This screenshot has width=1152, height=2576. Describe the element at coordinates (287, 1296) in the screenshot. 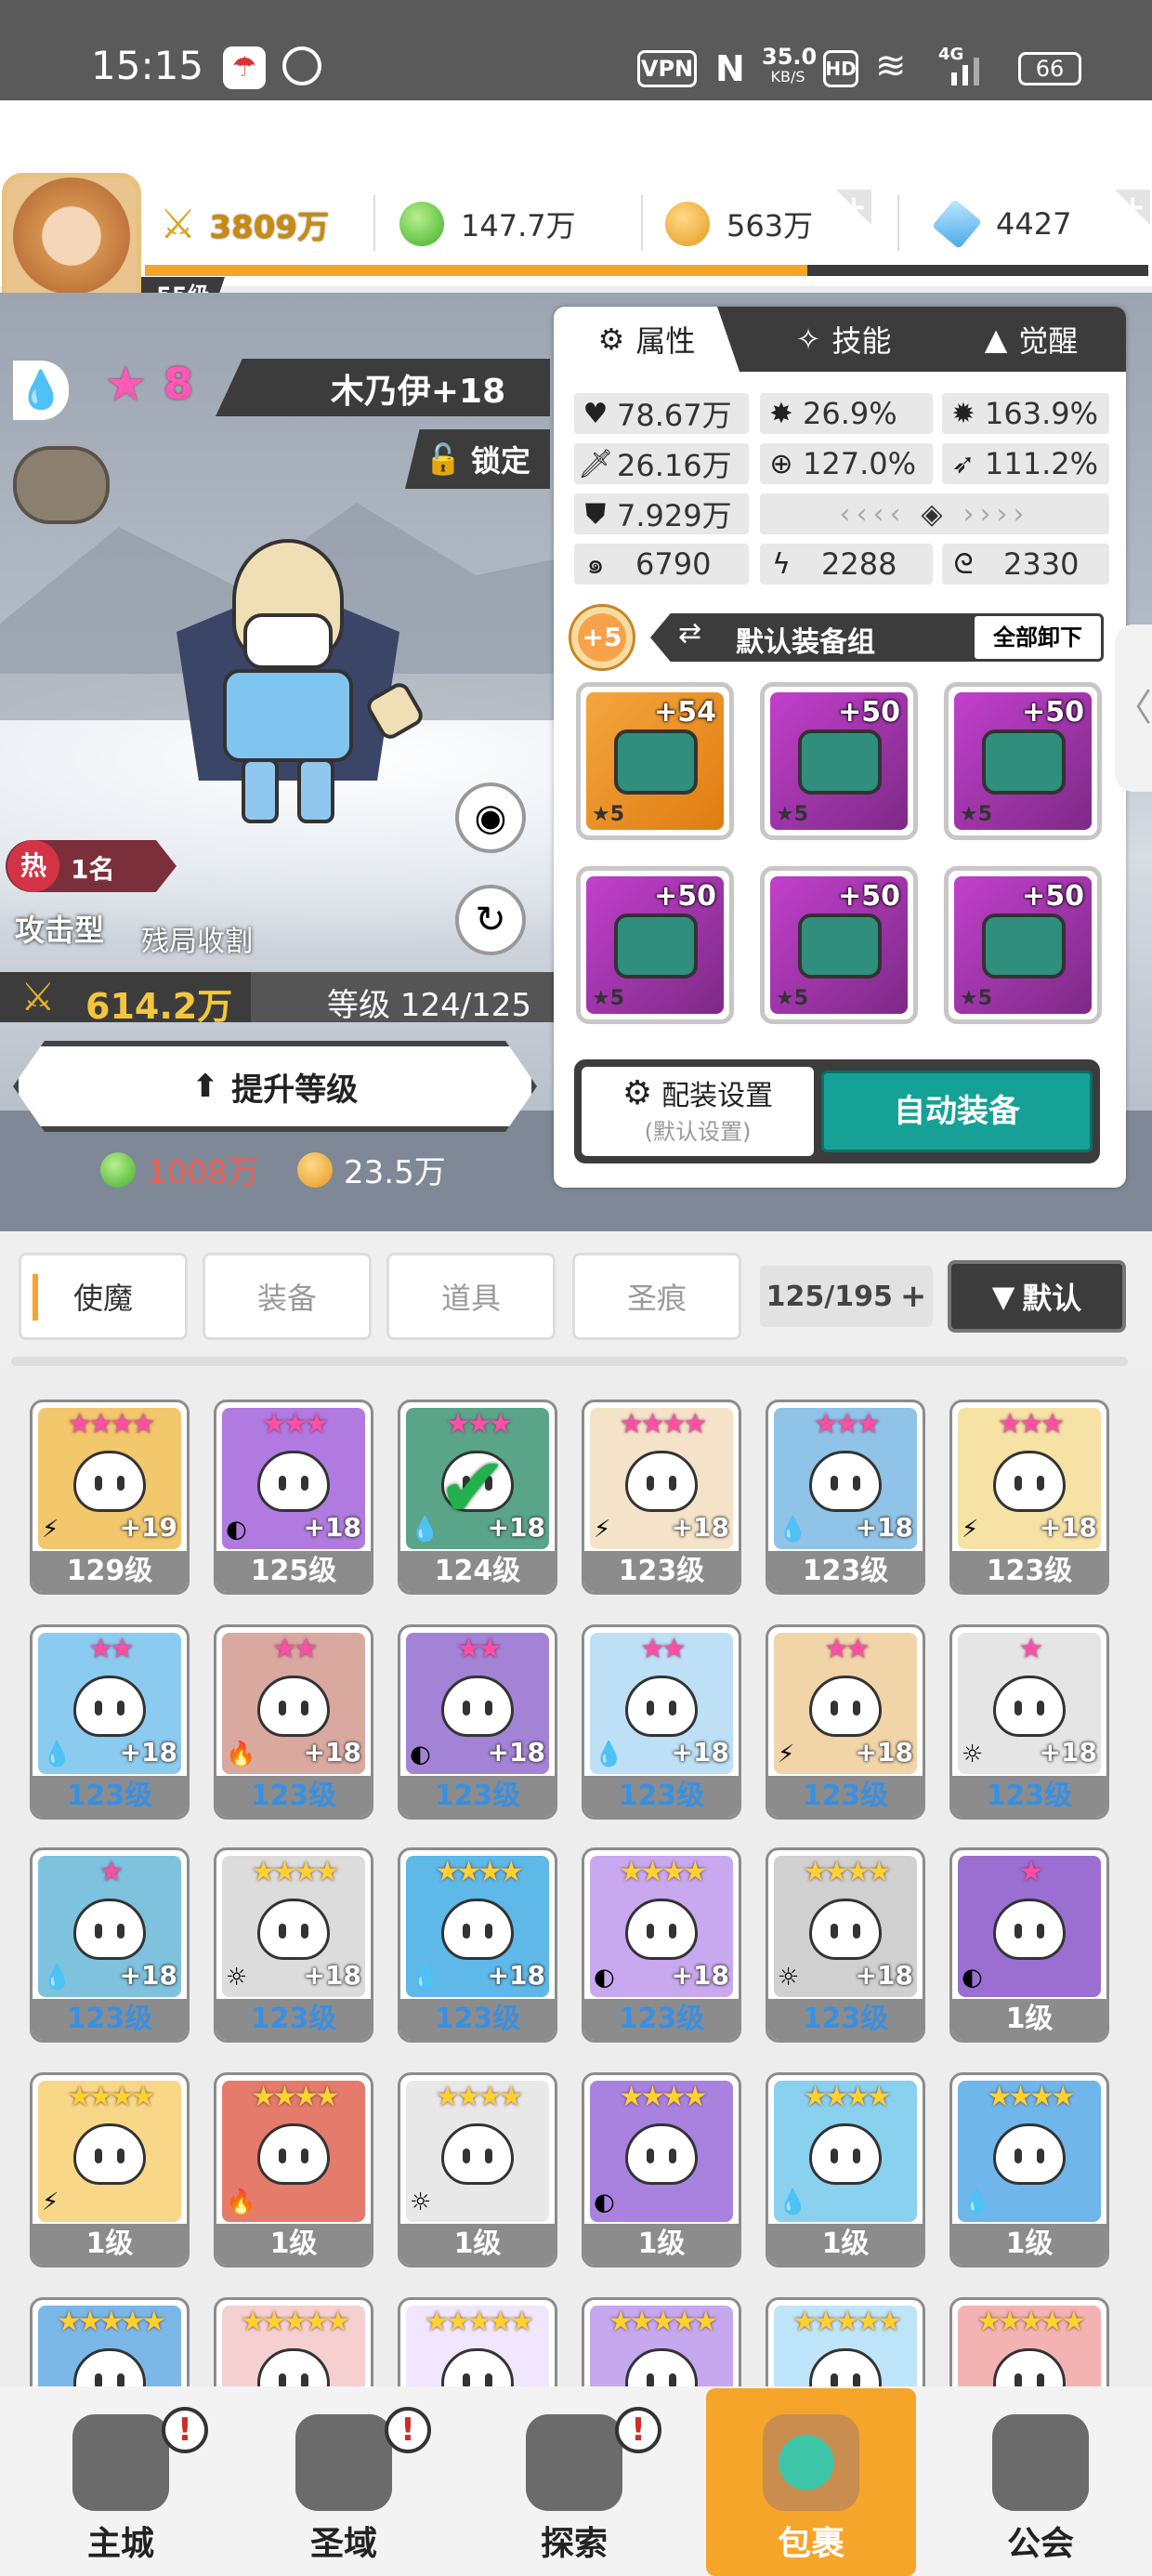

I see `tab-equipment: 装备` at that location.